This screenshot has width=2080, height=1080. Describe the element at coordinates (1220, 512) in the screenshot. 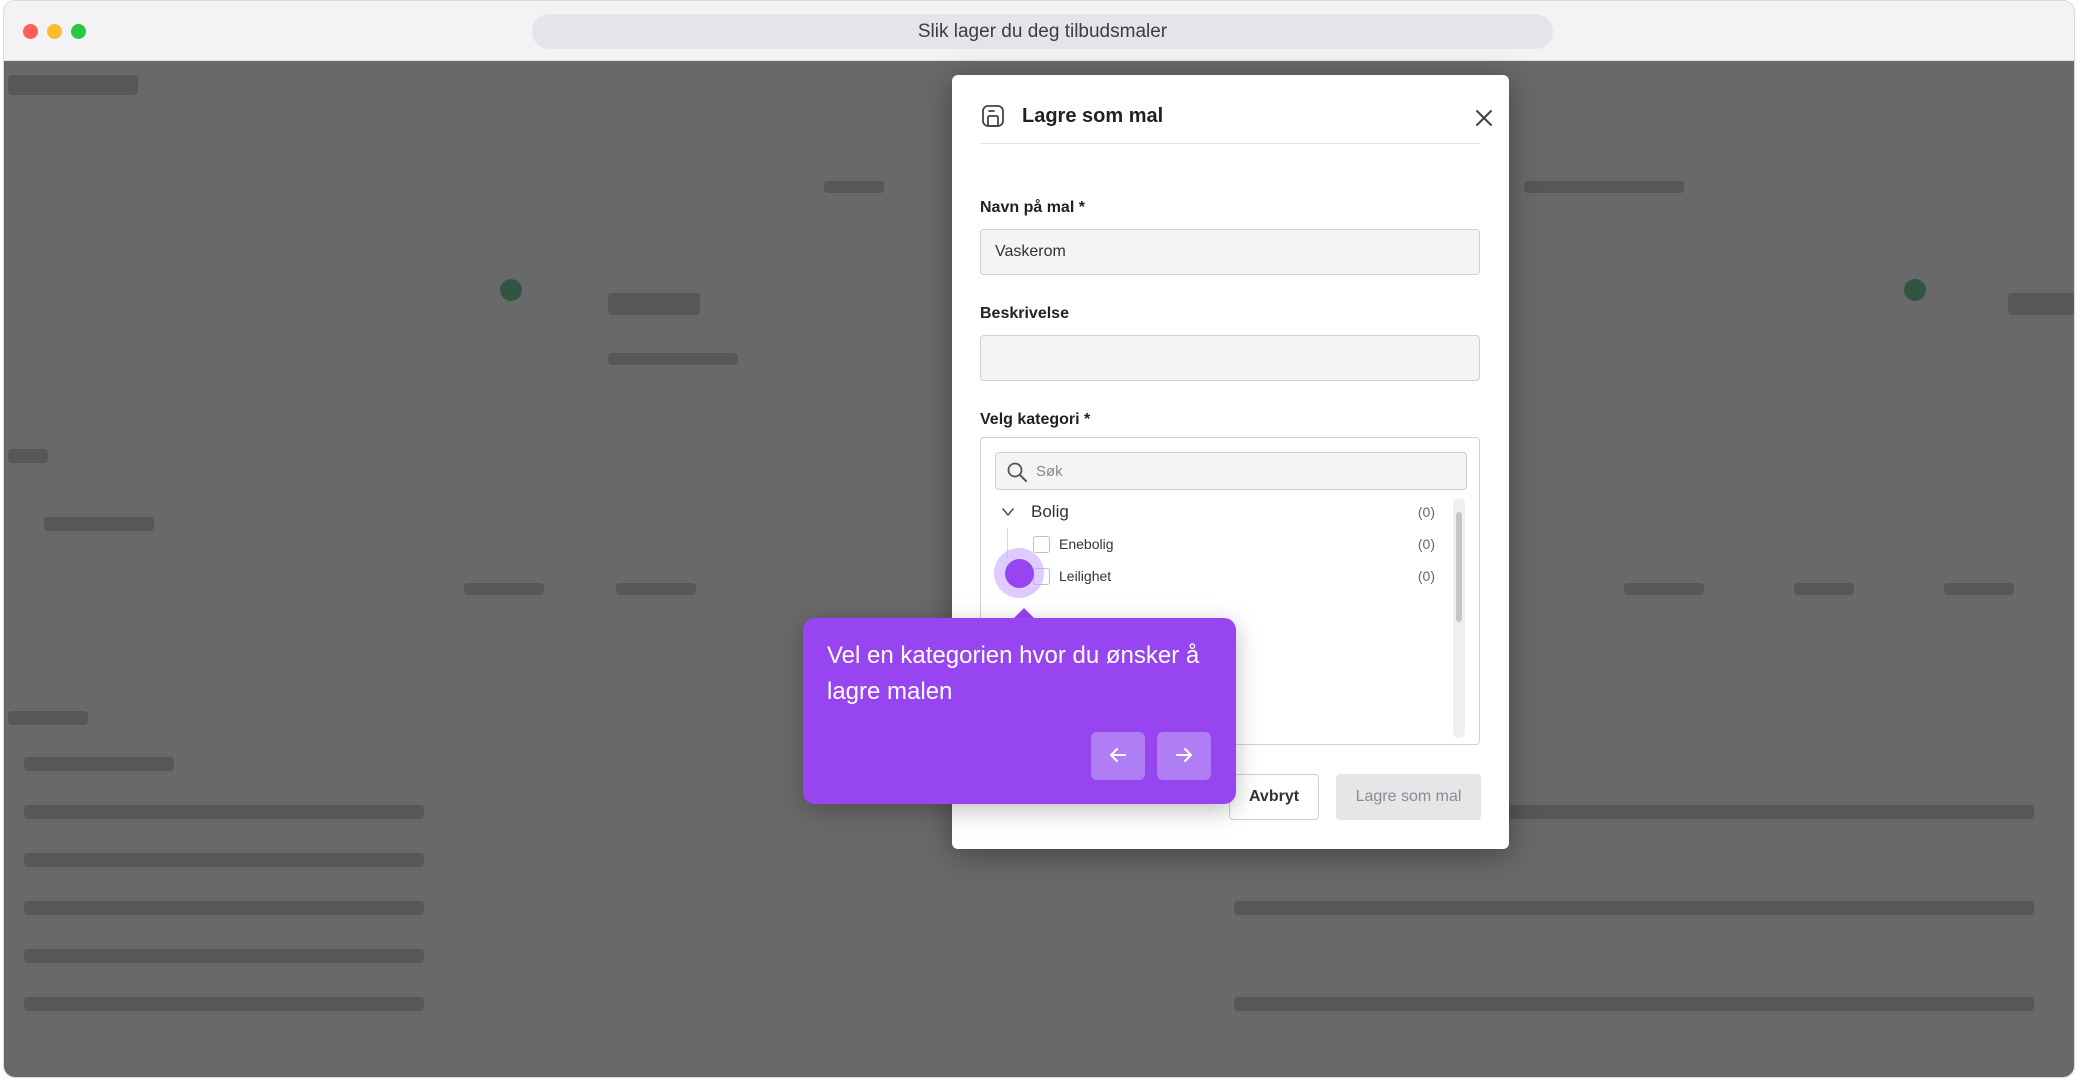

I see `category-group-bolig: Bolig (0)` at that location.